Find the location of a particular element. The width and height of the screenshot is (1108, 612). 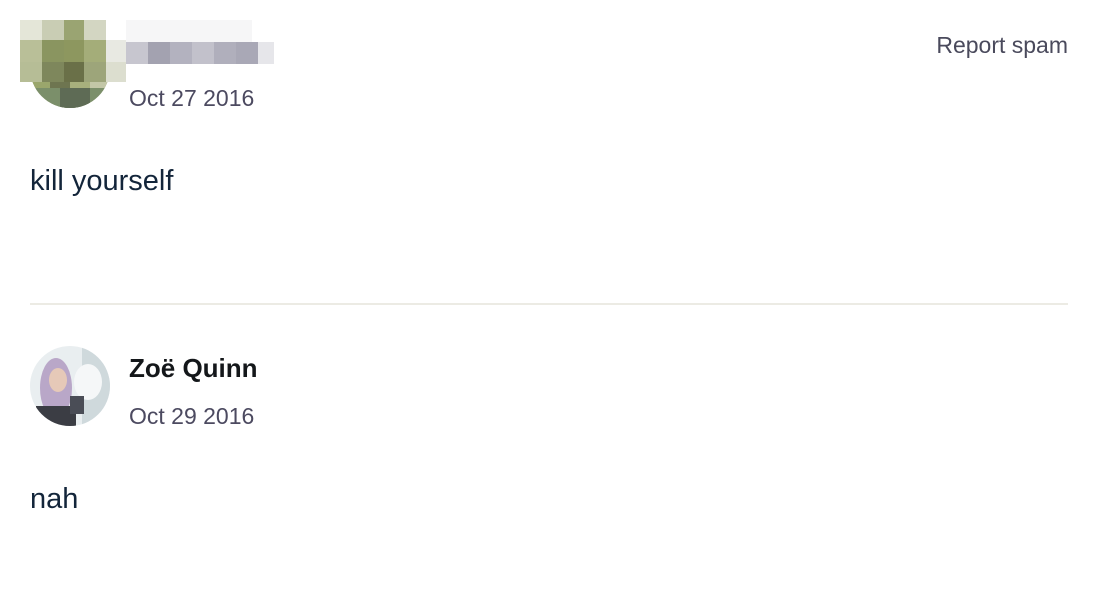

comment-date: Oct 27 2016 is located at coordinates (192, 98).